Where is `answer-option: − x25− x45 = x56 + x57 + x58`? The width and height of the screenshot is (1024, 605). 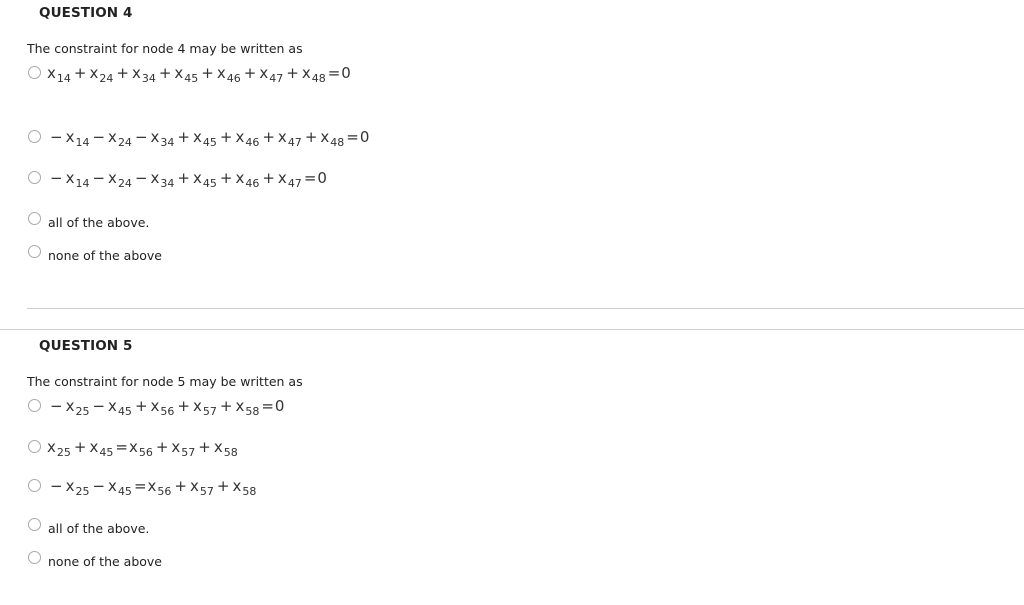
answer-option: − x25− x45 = x56 + x57 + x58 is located at coordinates (142, 487).